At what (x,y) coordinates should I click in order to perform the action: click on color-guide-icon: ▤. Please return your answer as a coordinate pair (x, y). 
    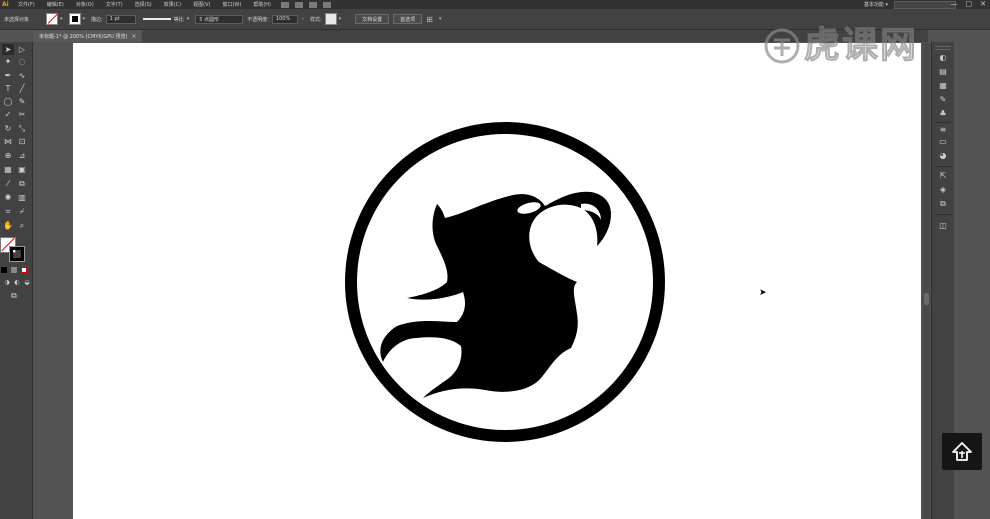
    Looking at the image, I should click on (943, 72).